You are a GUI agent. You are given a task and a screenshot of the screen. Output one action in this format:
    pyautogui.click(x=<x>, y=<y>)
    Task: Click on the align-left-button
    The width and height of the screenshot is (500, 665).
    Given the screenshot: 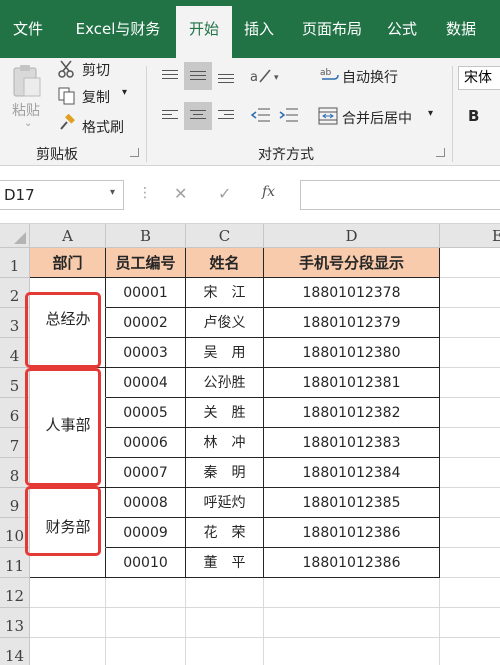 What is the action you would take?
    pyautogui.click(x=170, y=116)
    